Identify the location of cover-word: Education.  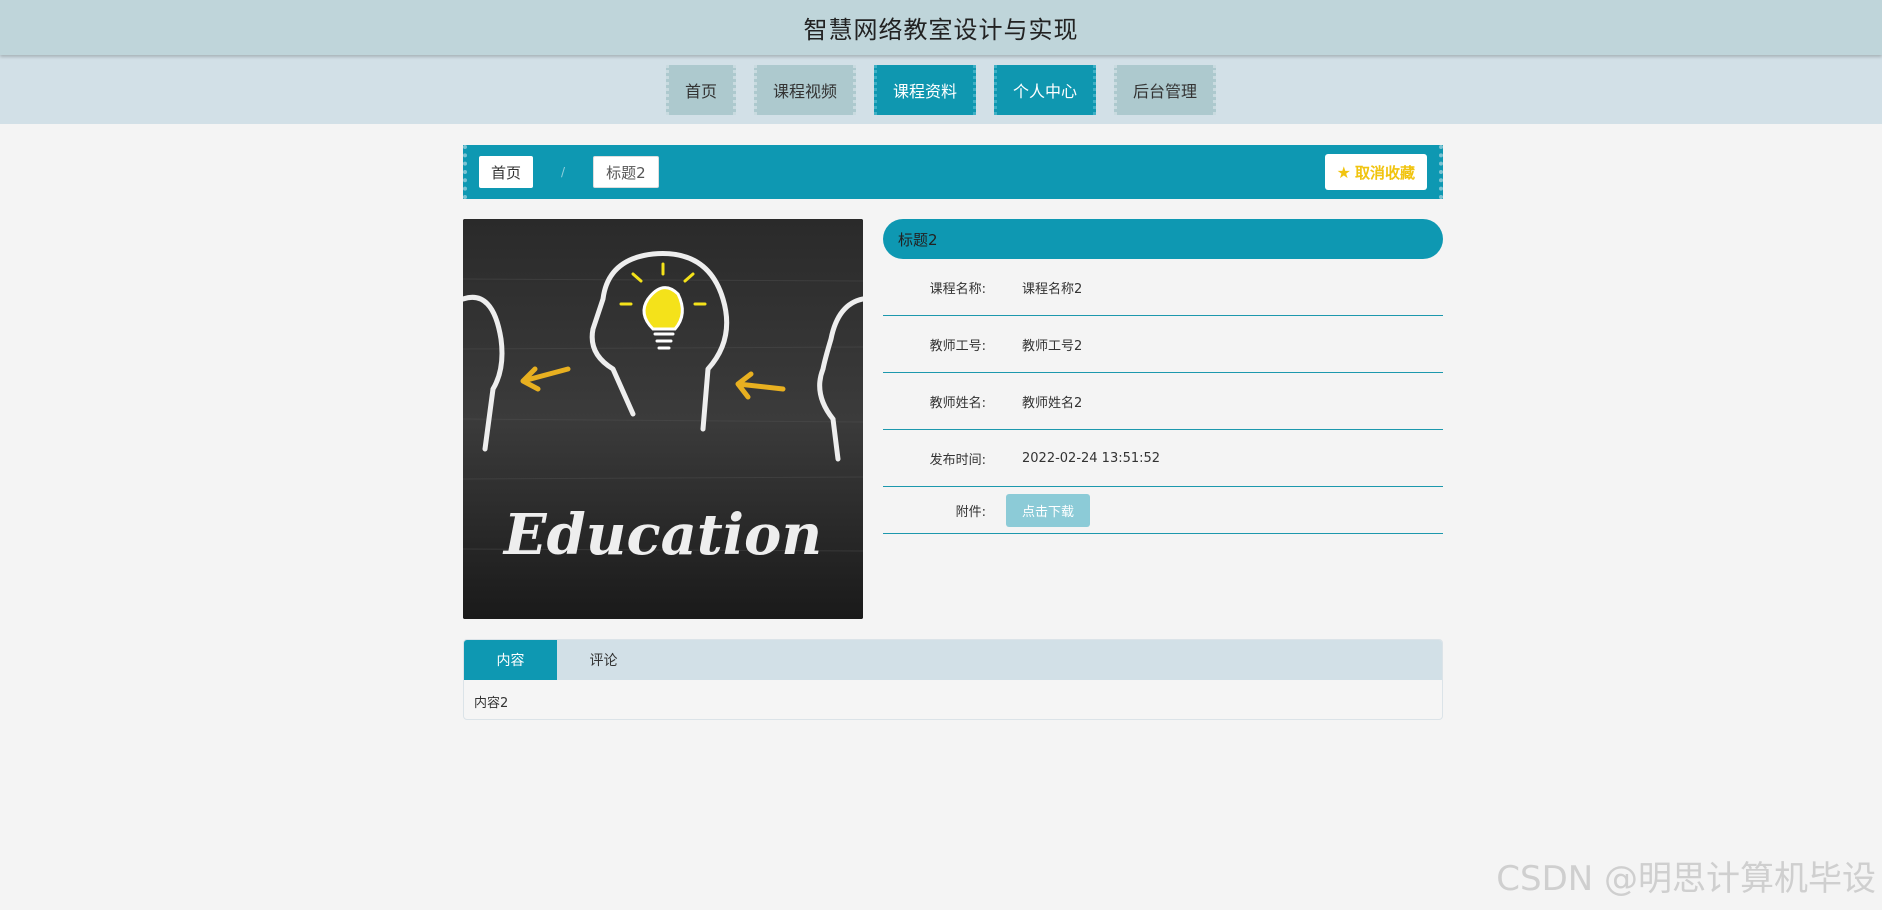
(662, 535).